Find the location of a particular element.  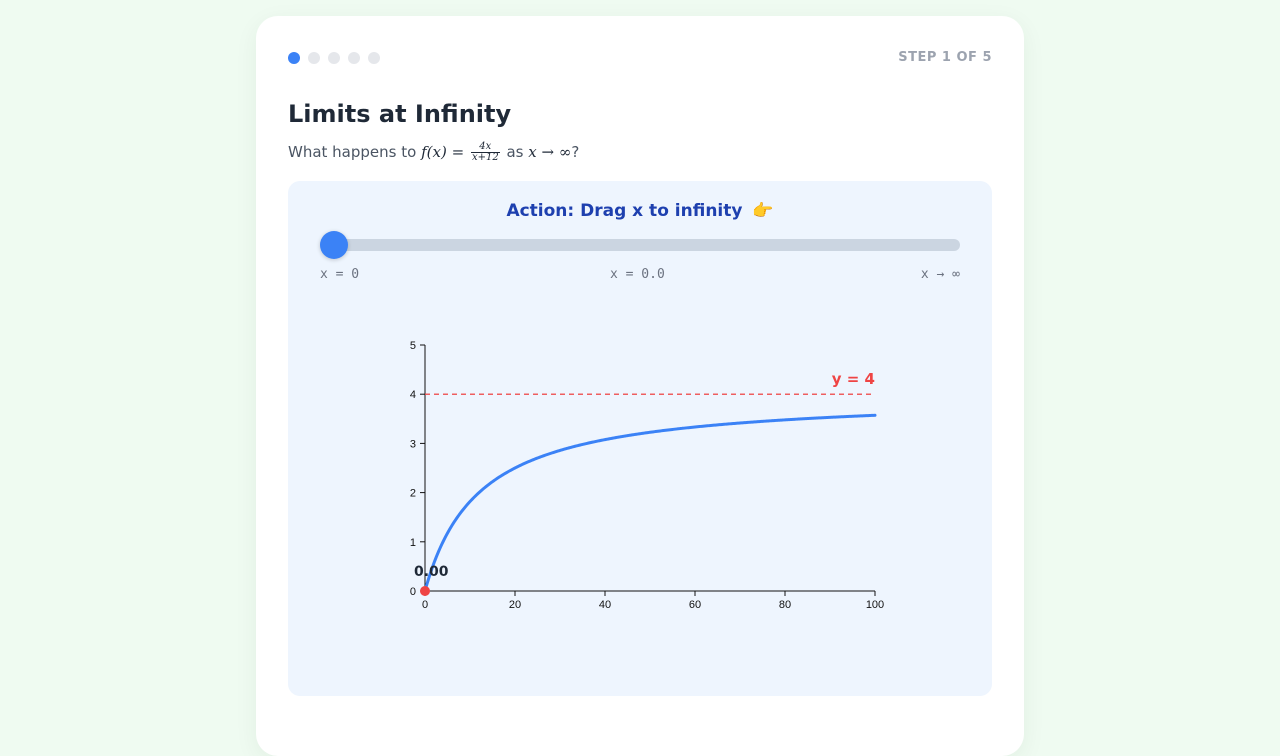

limit-expression: x → ∞ is located at coordinates (550, 152).